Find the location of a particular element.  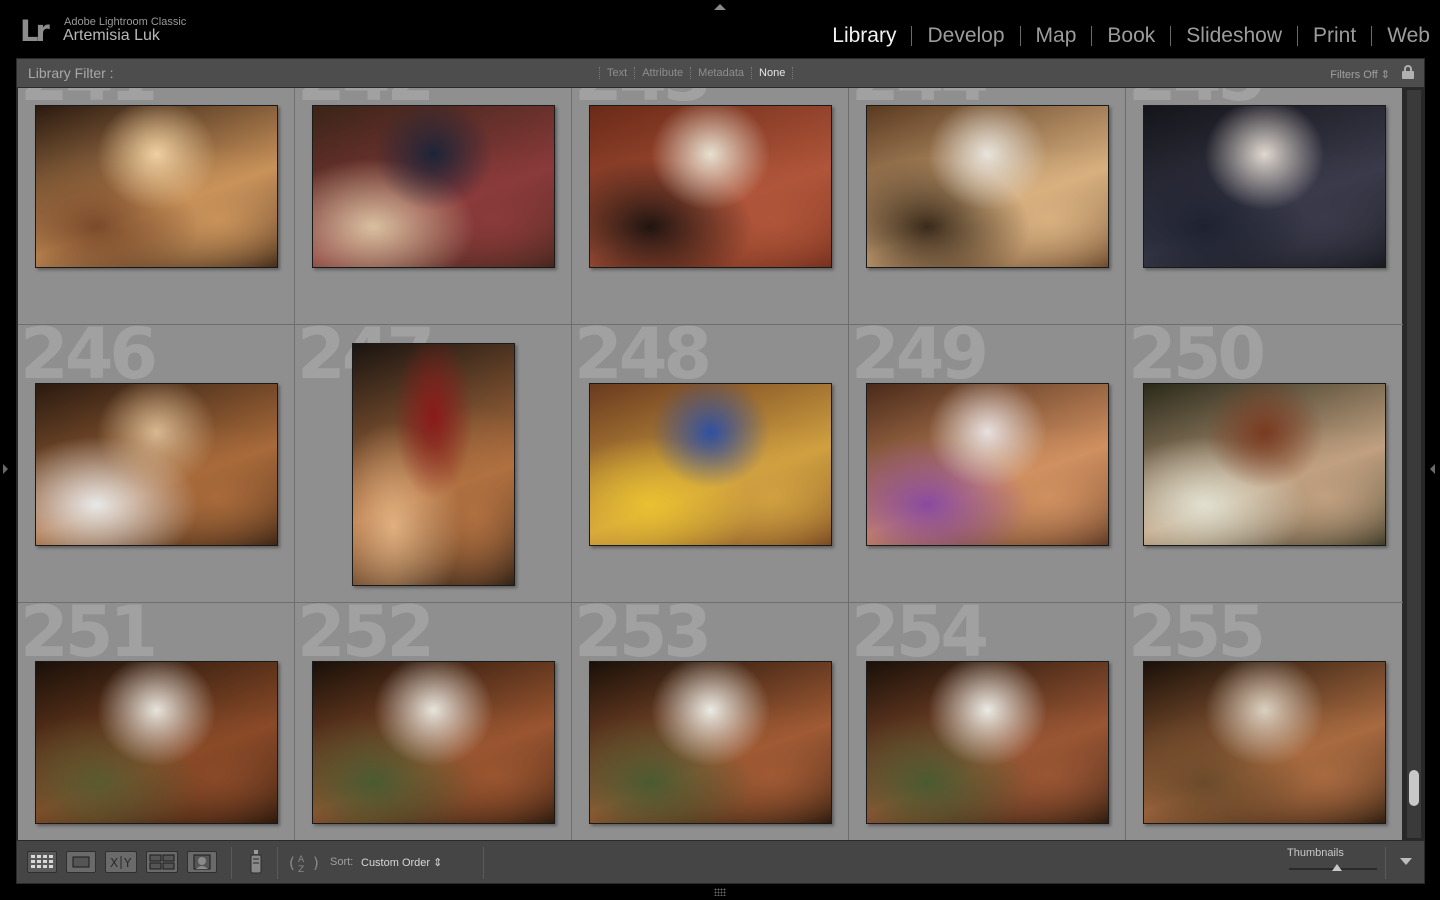

module-book: Book is located at coordinates (1131, 36).